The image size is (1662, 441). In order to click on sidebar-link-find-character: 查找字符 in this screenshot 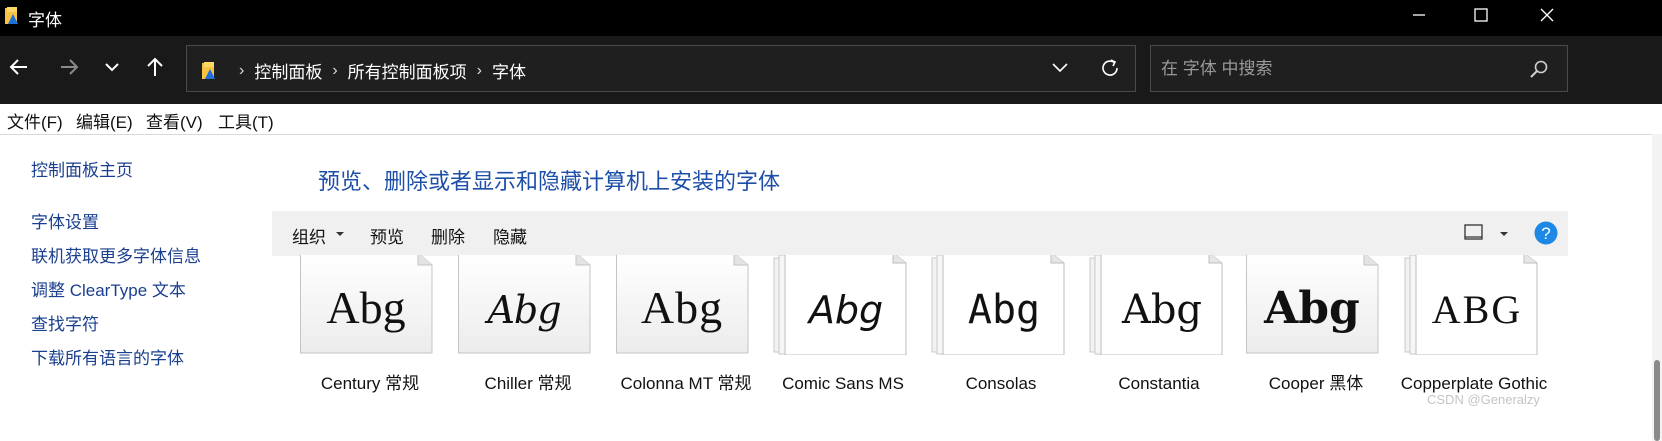, I will do `click(65, 322)`.